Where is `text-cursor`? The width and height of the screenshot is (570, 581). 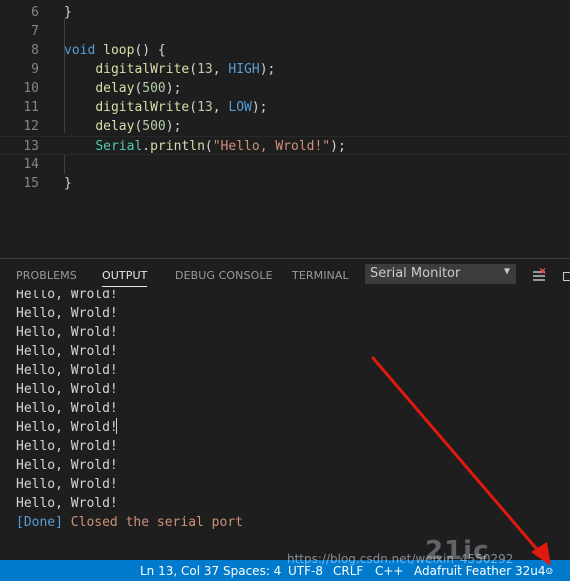 text-cursor is located at coordinates (116, 426).